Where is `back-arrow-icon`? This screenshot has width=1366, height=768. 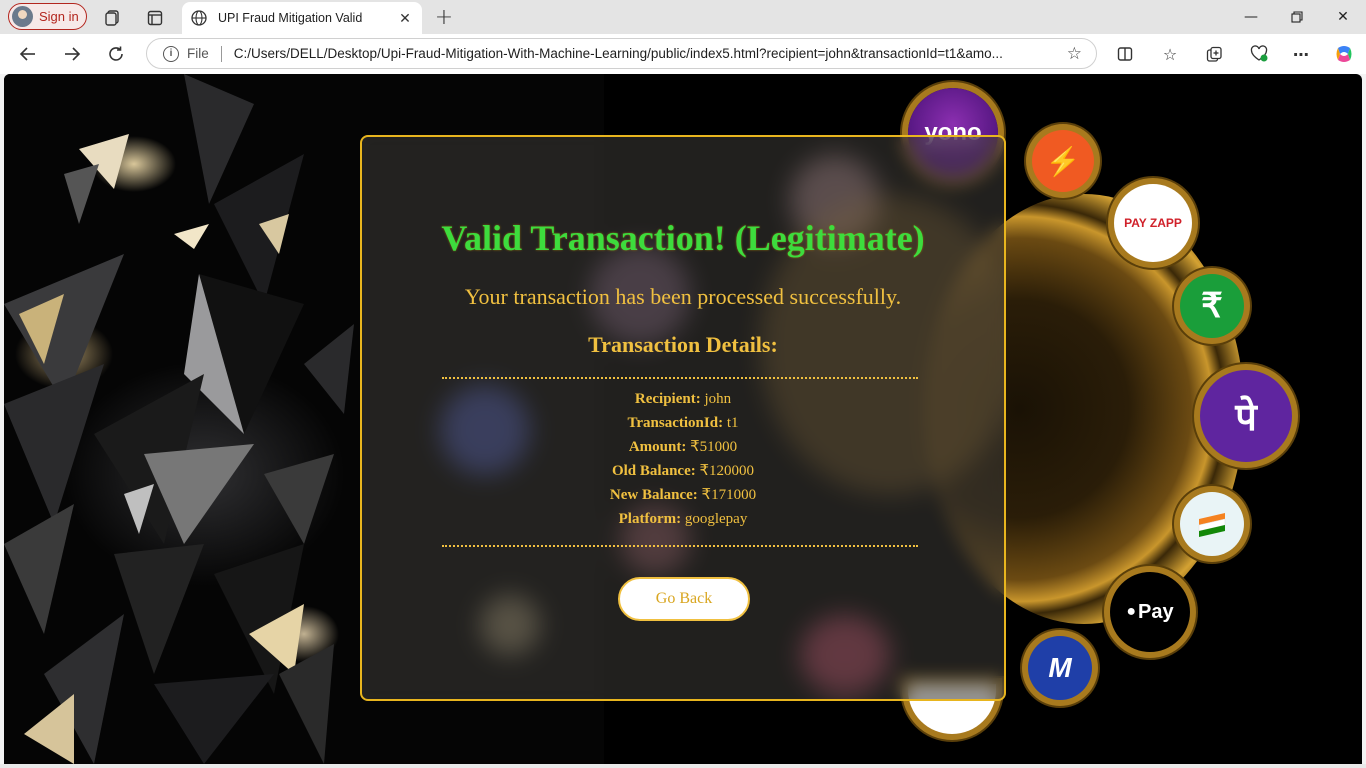
back-arrow-icon is located at coordinates (28, 54).